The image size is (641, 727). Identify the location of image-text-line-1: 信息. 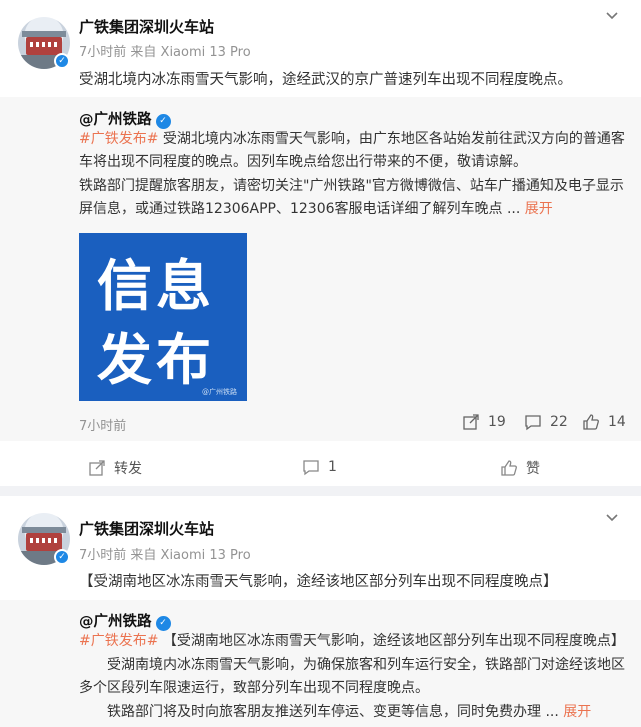
(156, 286).